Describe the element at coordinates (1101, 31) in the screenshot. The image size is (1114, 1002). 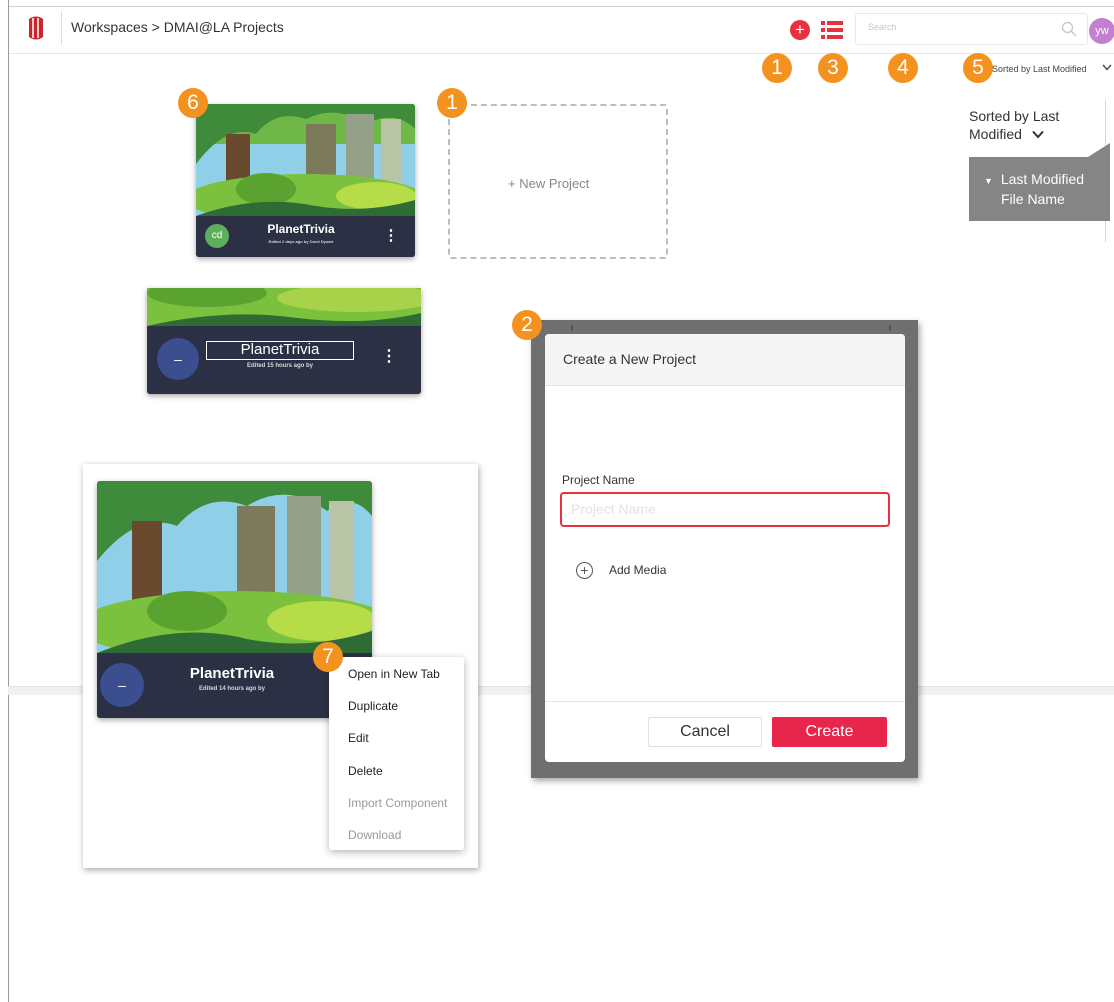
I see `user-avatar: yw` at that location.